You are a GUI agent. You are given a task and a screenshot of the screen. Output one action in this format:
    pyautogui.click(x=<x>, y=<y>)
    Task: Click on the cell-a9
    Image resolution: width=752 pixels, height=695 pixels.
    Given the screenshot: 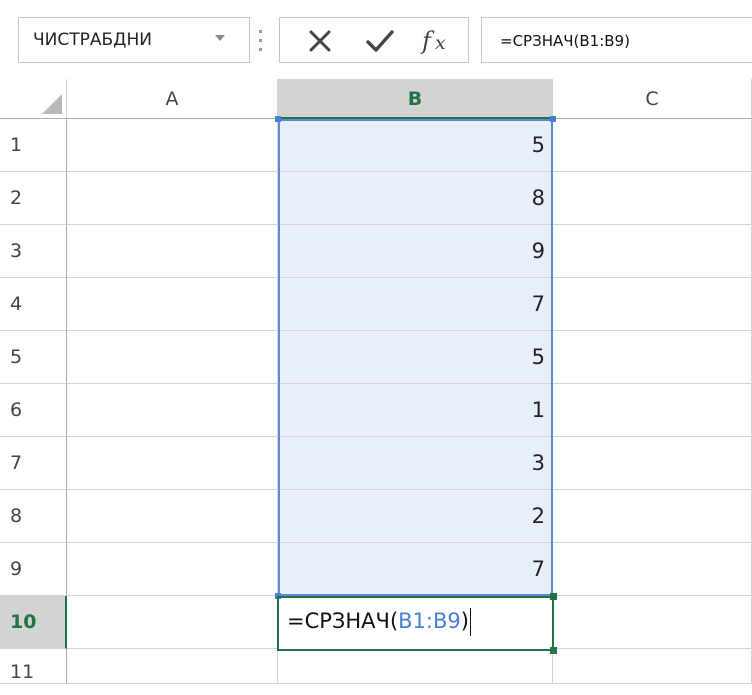 What is the action you would take?
    pyautogui.click(x=172, y=569)
    